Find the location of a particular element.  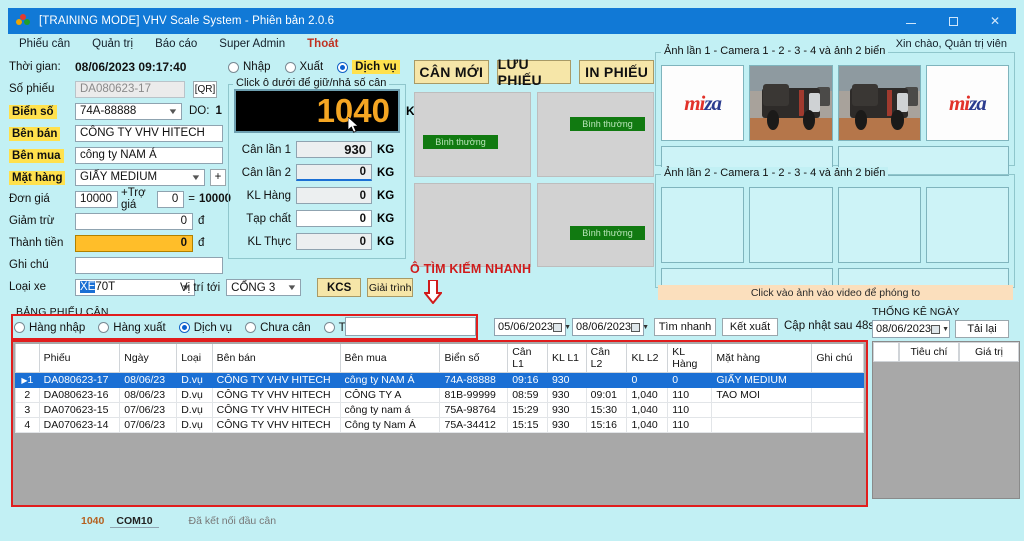

col-ngay: Ngày is located at coordinates (148, 358).